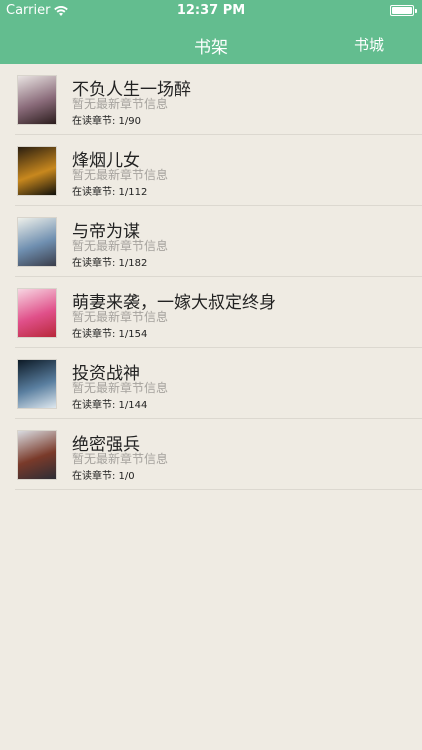  I want to click on book-item: 萌妻来袭，一嫁大叔定终身 暂无最新章节信息 在读章节: 1/154, so click(218, 312).